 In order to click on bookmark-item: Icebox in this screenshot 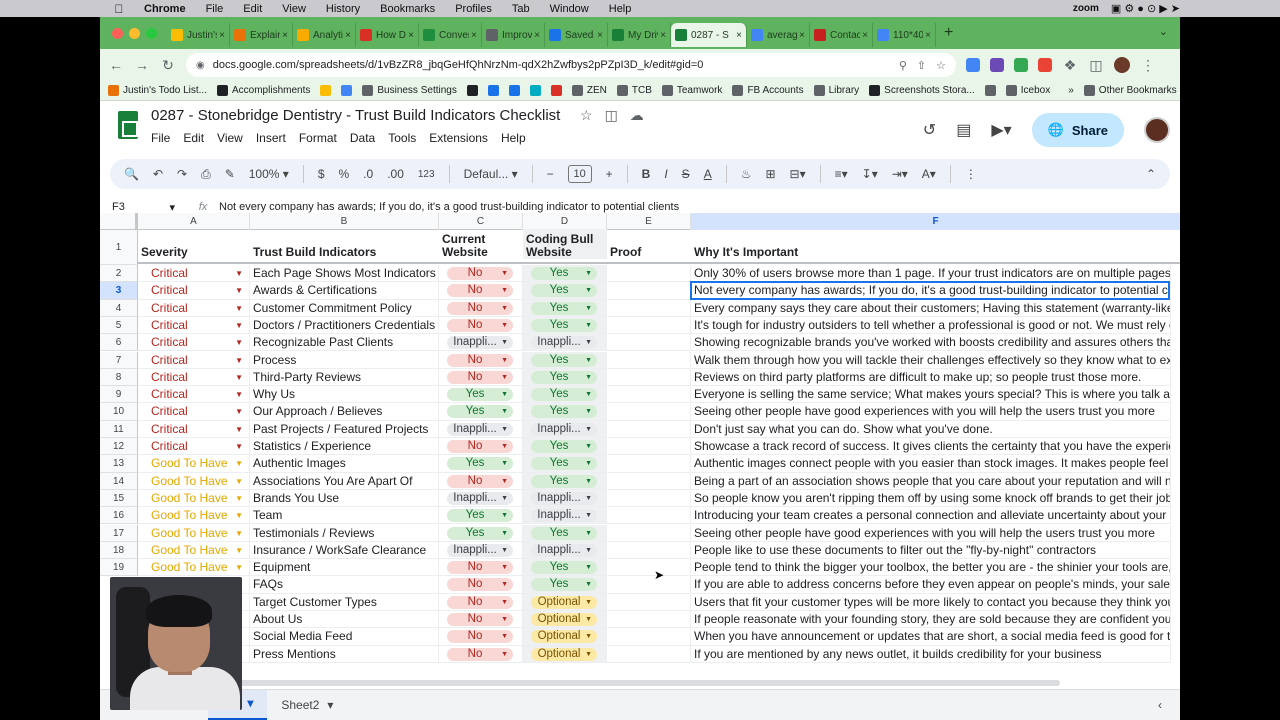, I will do `click(1027, 90)`.